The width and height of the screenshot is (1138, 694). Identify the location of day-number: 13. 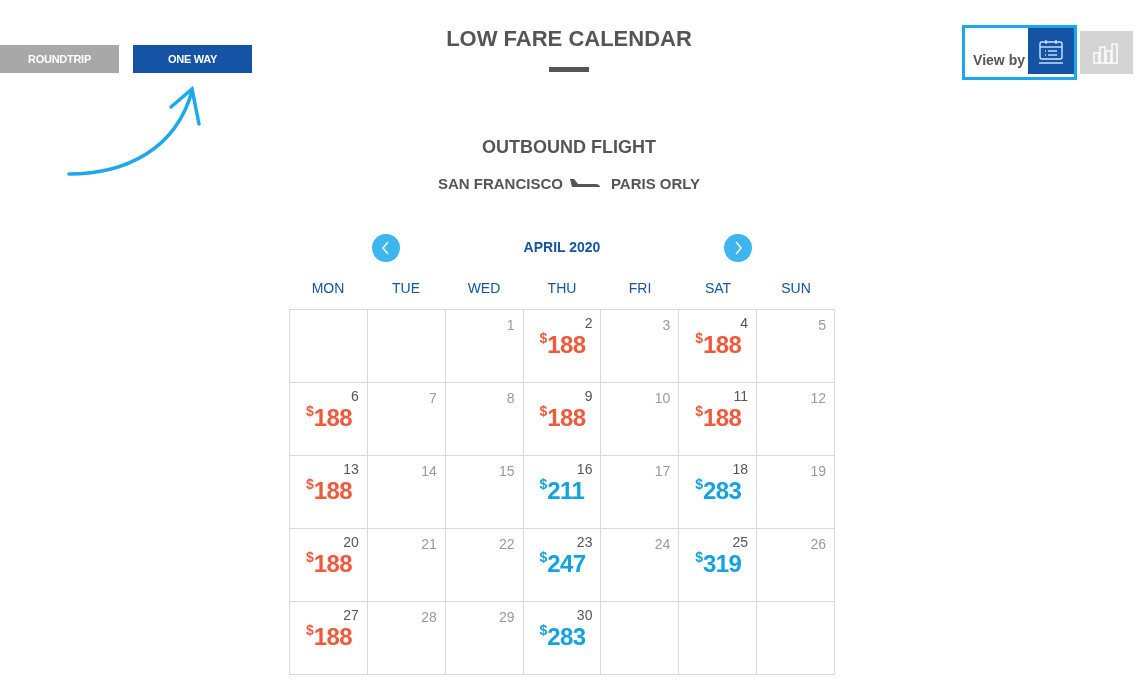
(351, 468).